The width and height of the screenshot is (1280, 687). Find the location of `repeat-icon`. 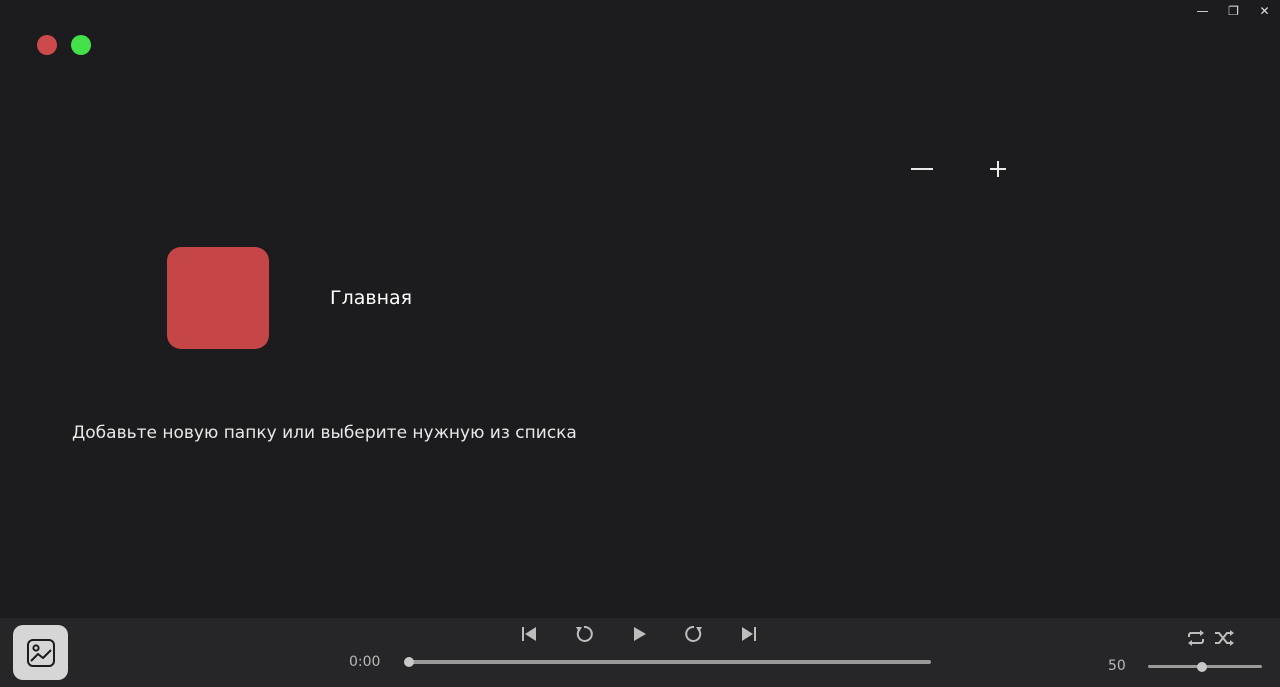

repeat-icon is located at coordinates (1196, 638).